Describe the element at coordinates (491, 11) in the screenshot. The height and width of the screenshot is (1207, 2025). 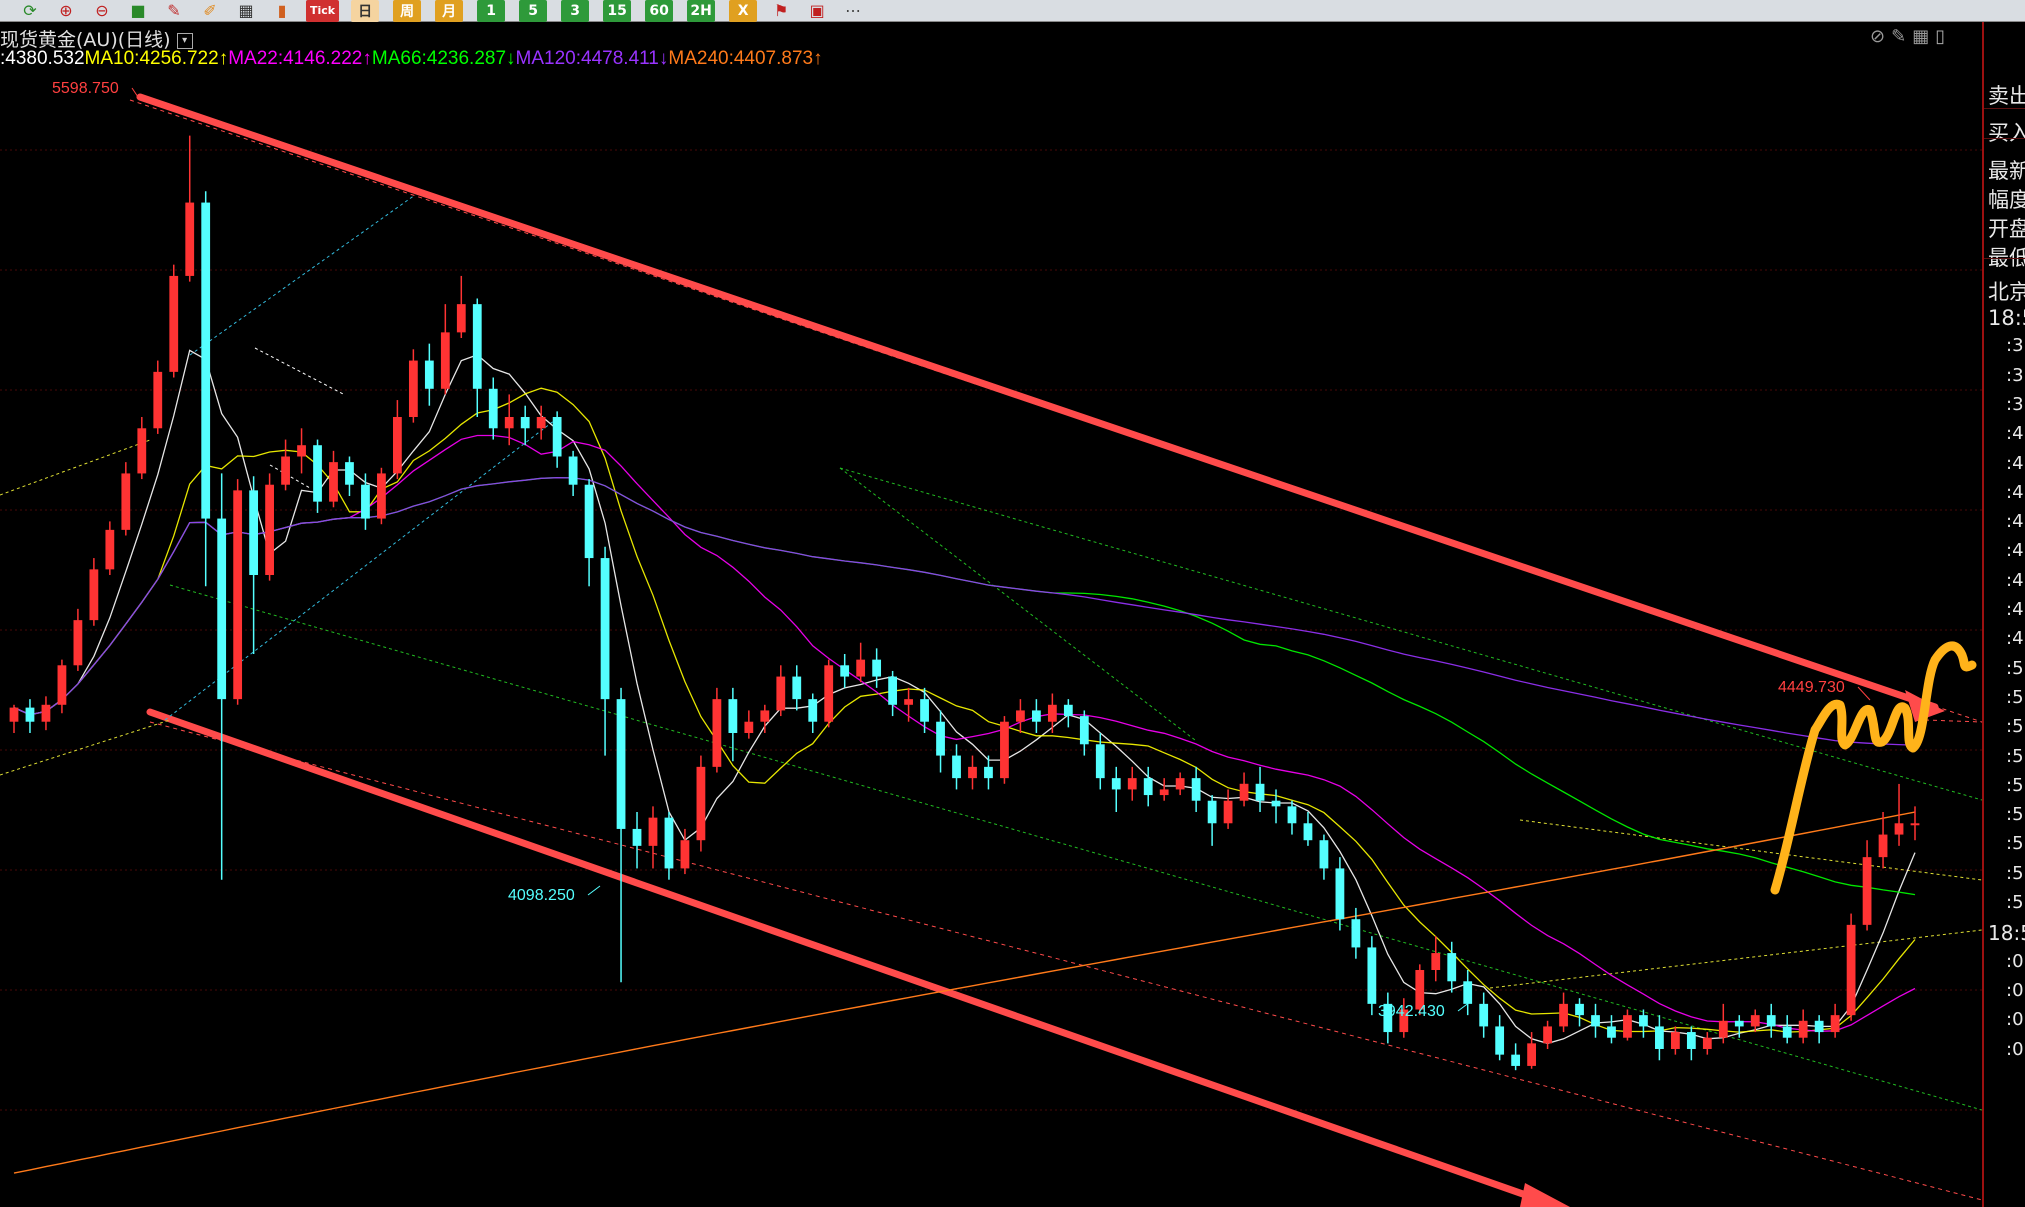
I see `period-button-3: 1` at that location.